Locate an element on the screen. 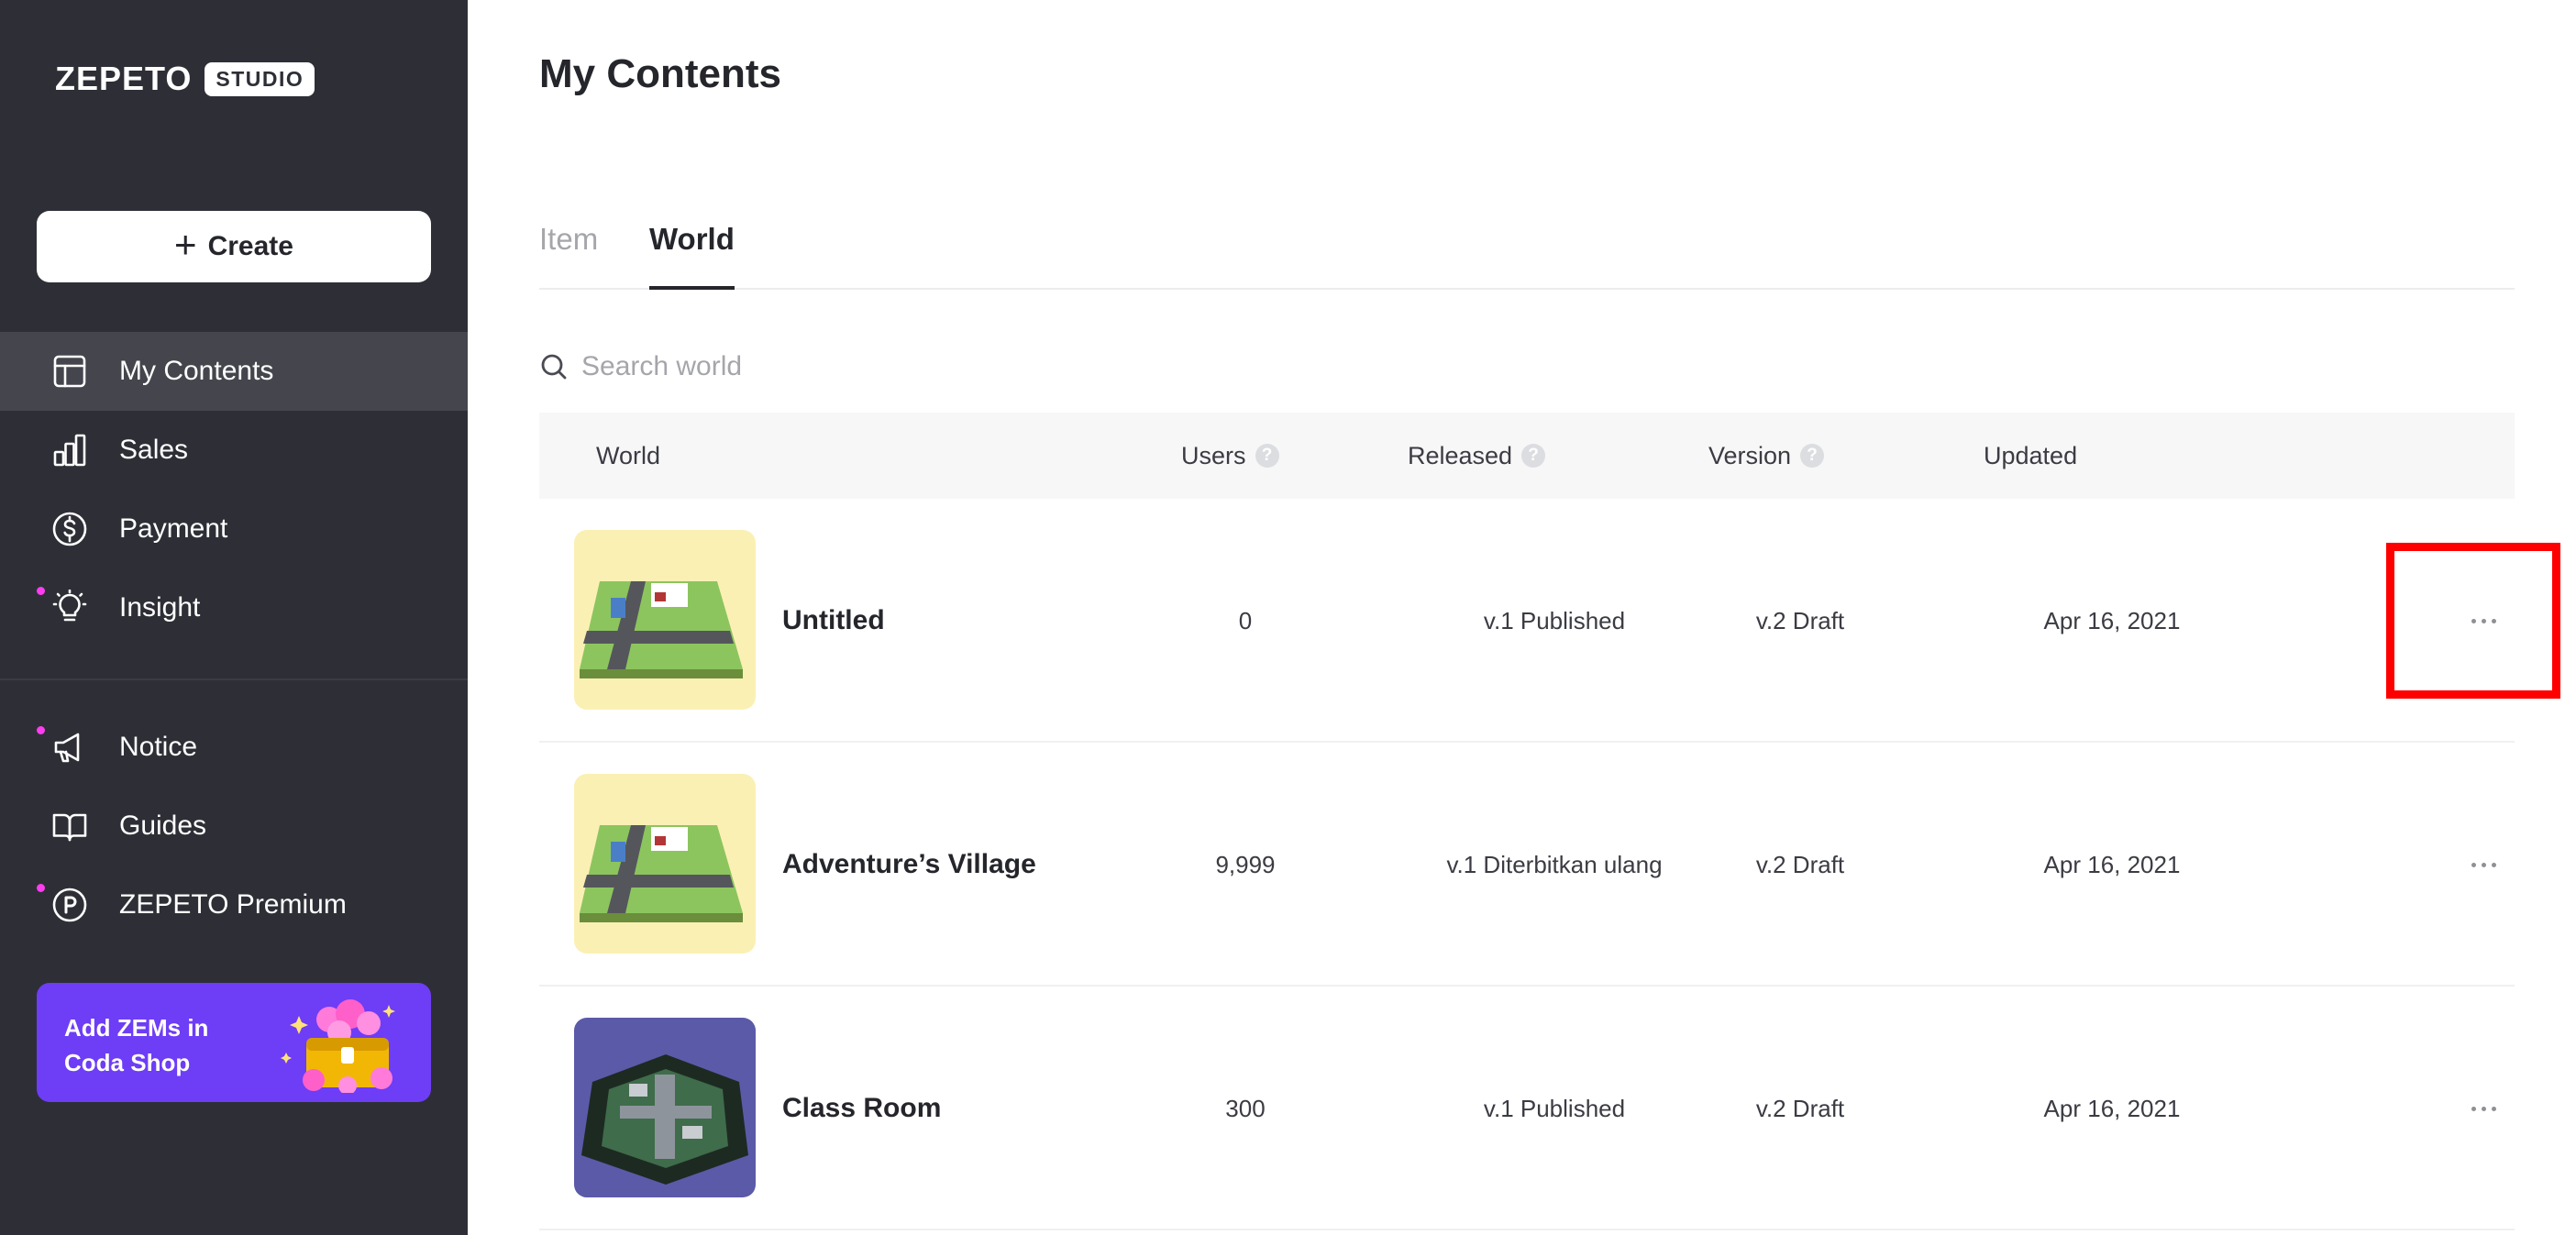 This screenshot has height=1235, width=2576. sidebar-item-label: Notice is located at coordinates (158, 747).